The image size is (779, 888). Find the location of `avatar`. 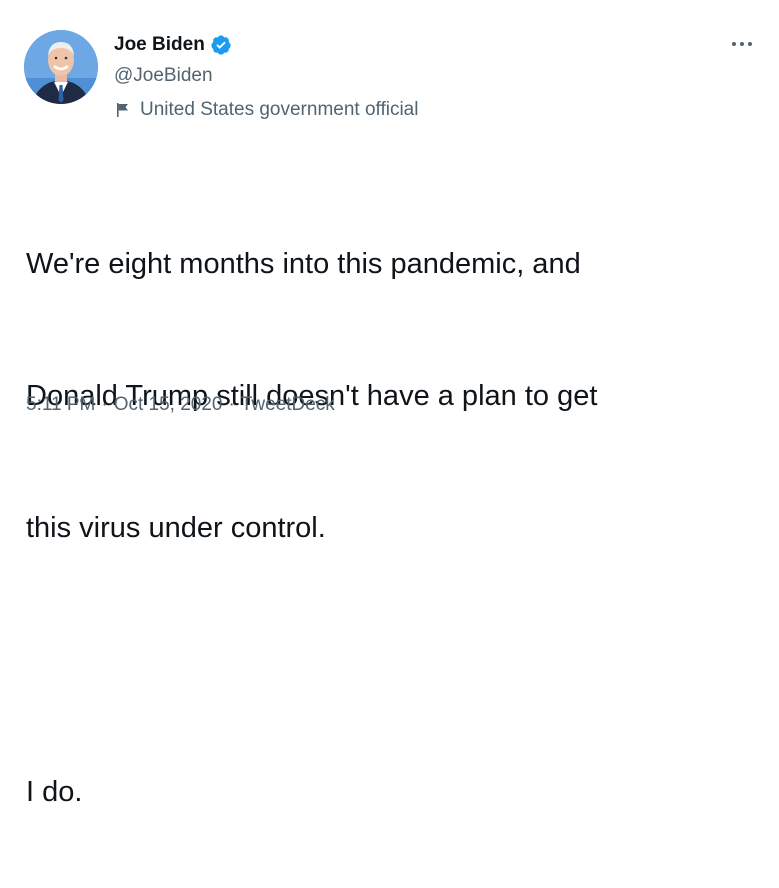

avatar is located at coordinates (61, 67).